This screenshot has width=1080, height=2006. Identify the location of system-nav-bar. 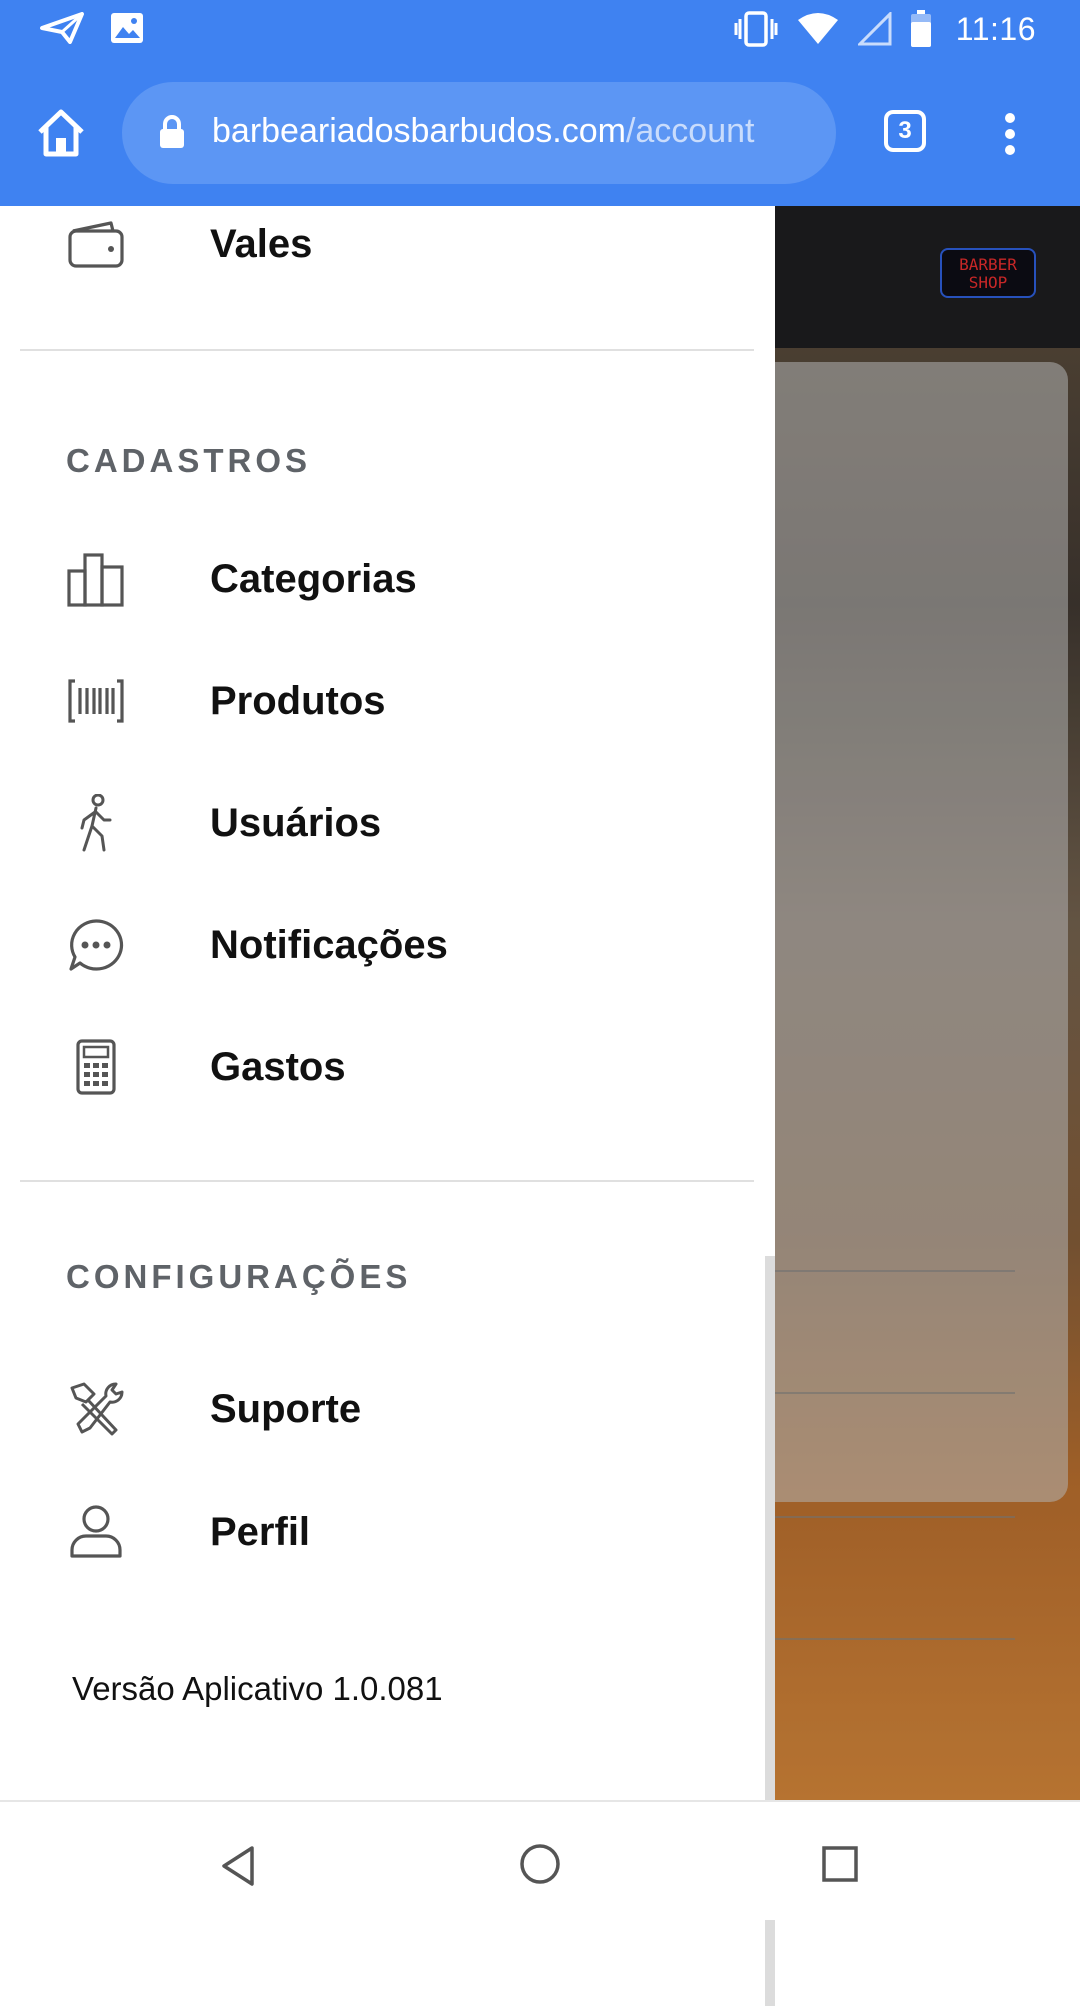
(540, 1860).